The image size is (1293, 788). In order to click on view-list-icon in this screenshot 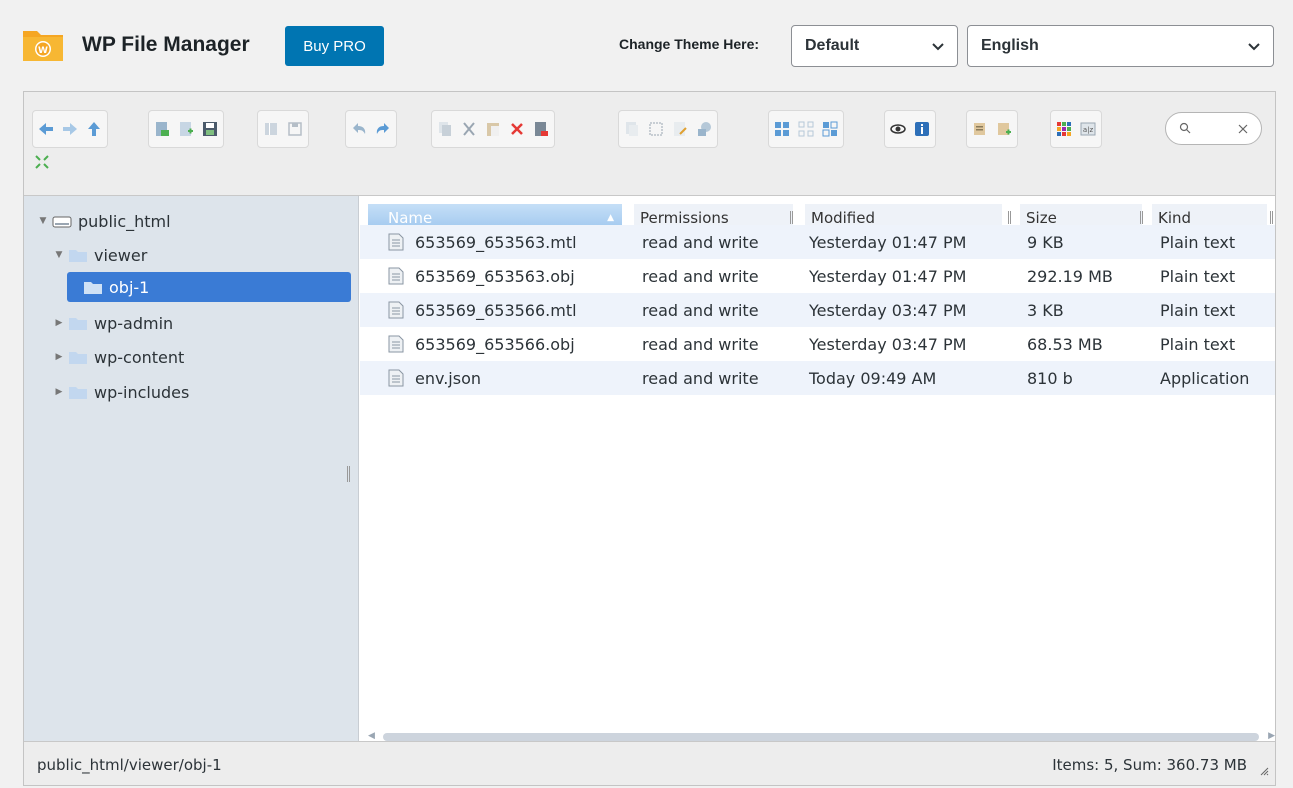, I will do `click(806, 129)`.